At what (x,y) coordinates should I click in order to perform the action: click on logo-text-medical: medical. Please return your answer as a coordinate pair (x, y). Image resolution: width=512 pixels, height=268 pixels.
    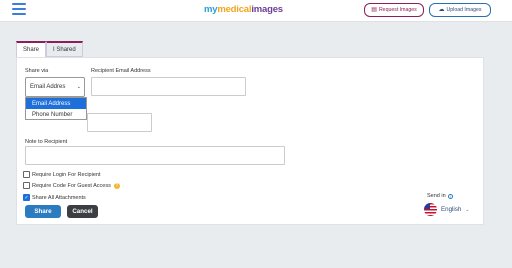
    Looking at the image, I should click on (234, 9).